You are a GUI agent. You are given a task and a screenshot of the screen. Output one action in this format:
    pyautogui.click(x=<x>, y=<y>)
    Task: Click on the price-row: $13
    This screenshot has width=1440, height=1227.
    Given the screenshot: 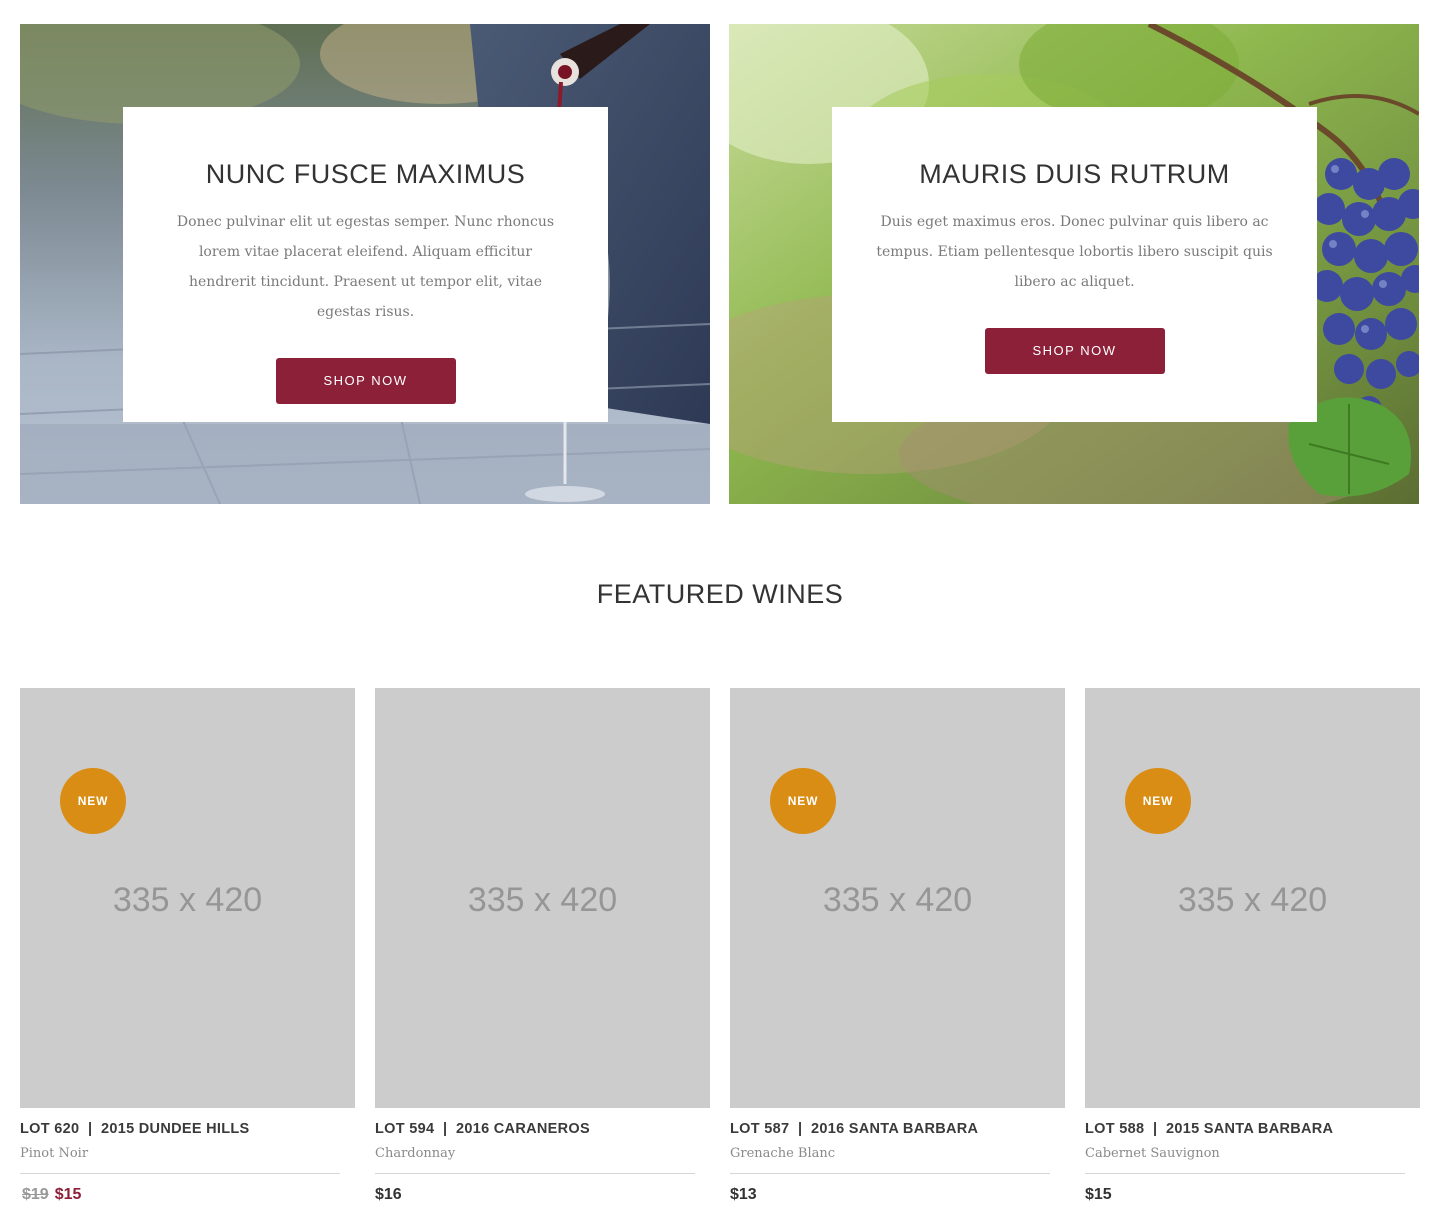 What is the action you would take?
    pyautogui.click(x=897, y=1195)
    